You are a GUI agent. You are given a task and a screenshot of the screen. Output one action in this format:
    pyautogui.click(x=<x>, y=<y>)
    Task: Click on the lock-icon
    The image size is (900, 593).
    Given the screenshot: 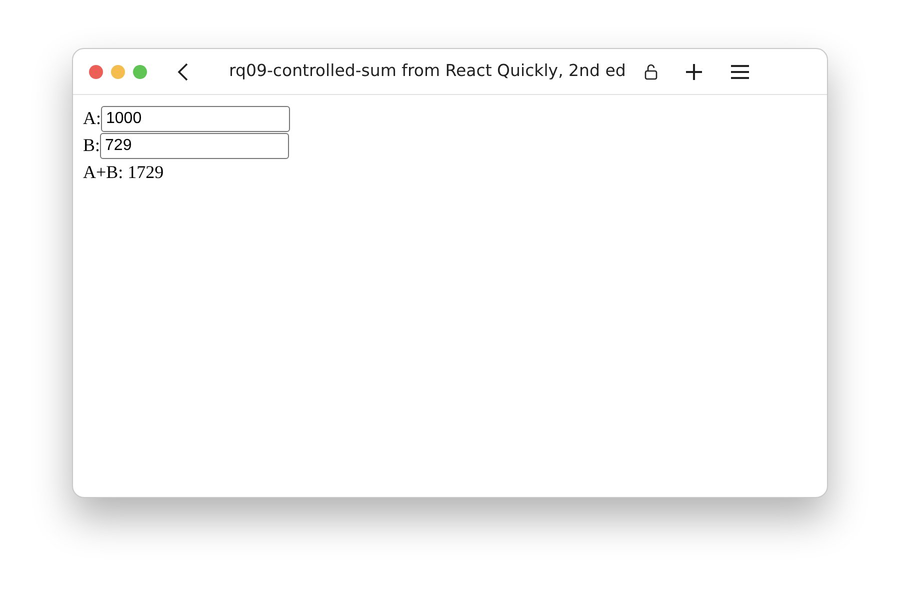 What is the action you would take?
    pyautogui.click(x=651, y=72)
    